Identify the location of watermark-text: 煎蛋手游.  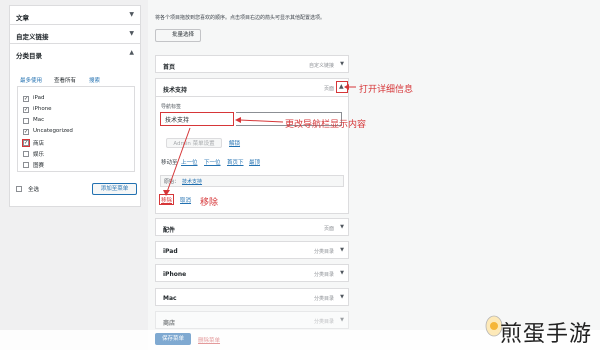
(546, 334).